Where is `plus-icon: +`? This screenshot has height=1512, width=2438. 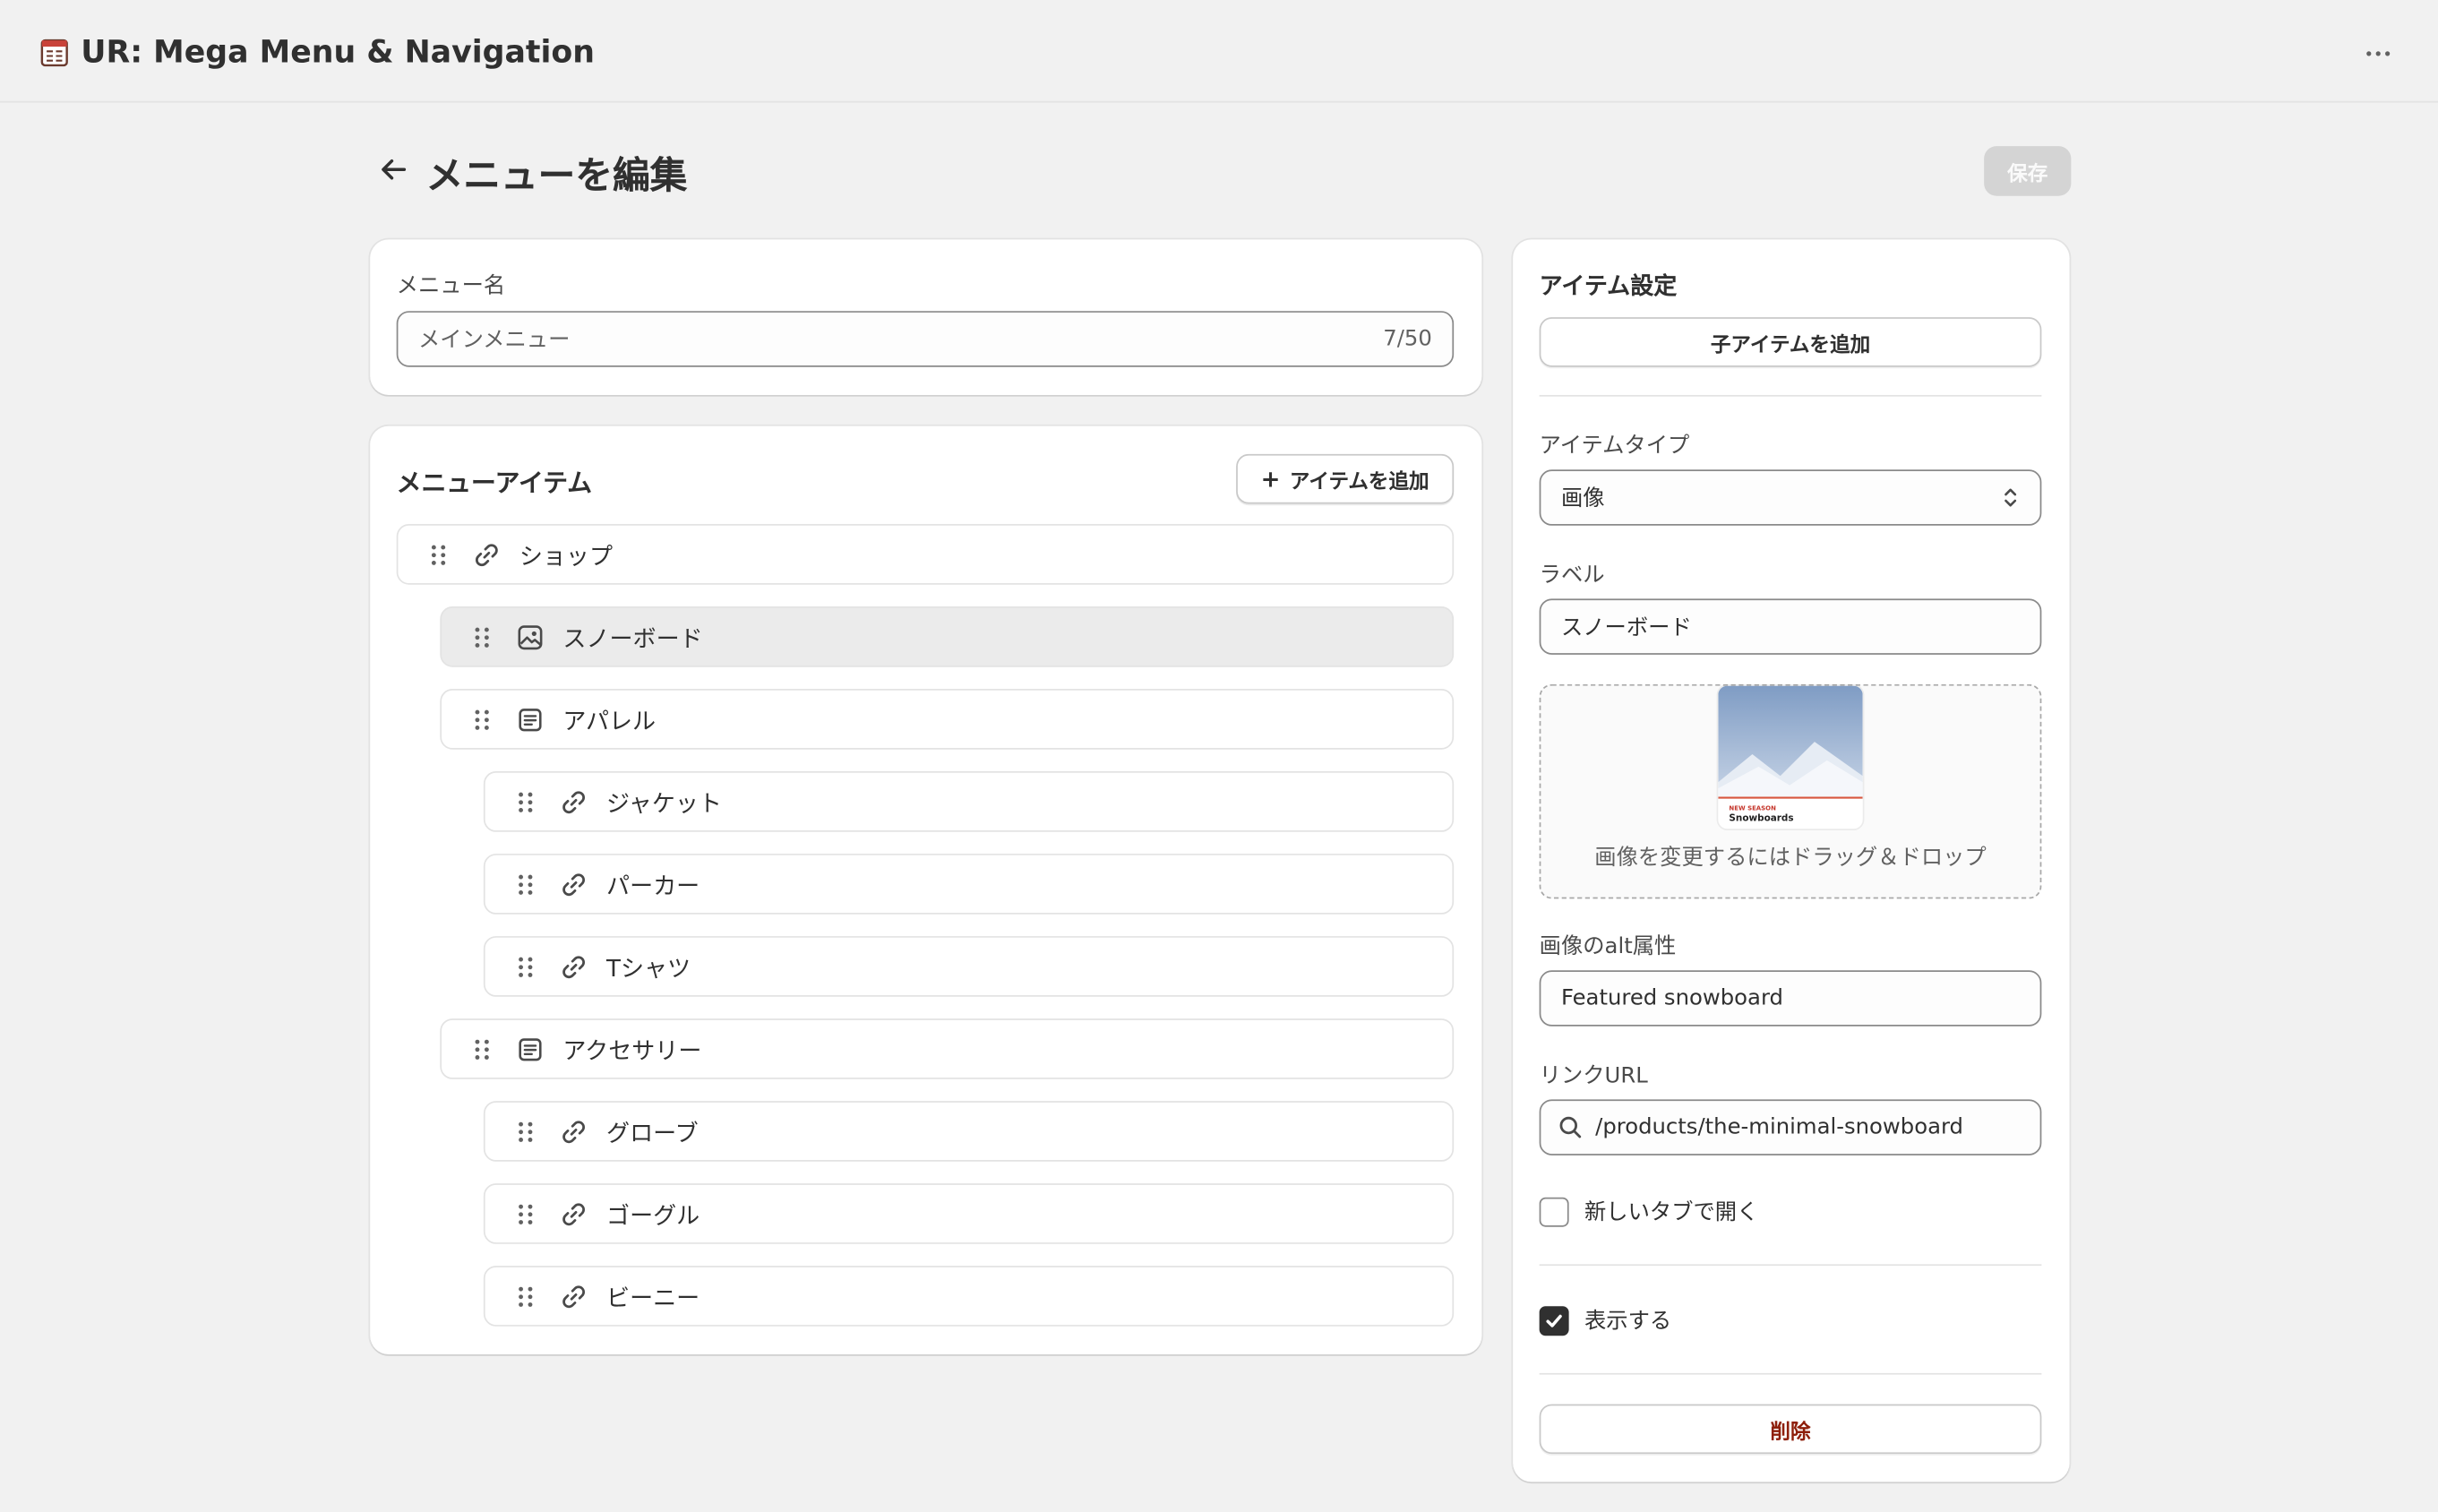 plus-icon: + is located at coordinates (1271, 480).